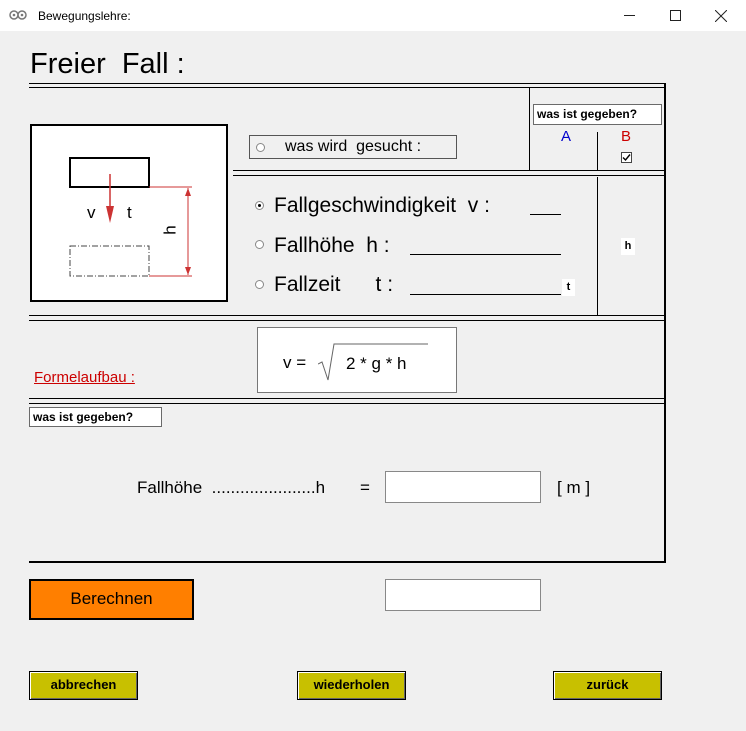 The image size is (746, 731). I want to click on close-icon, so click(721, 15).